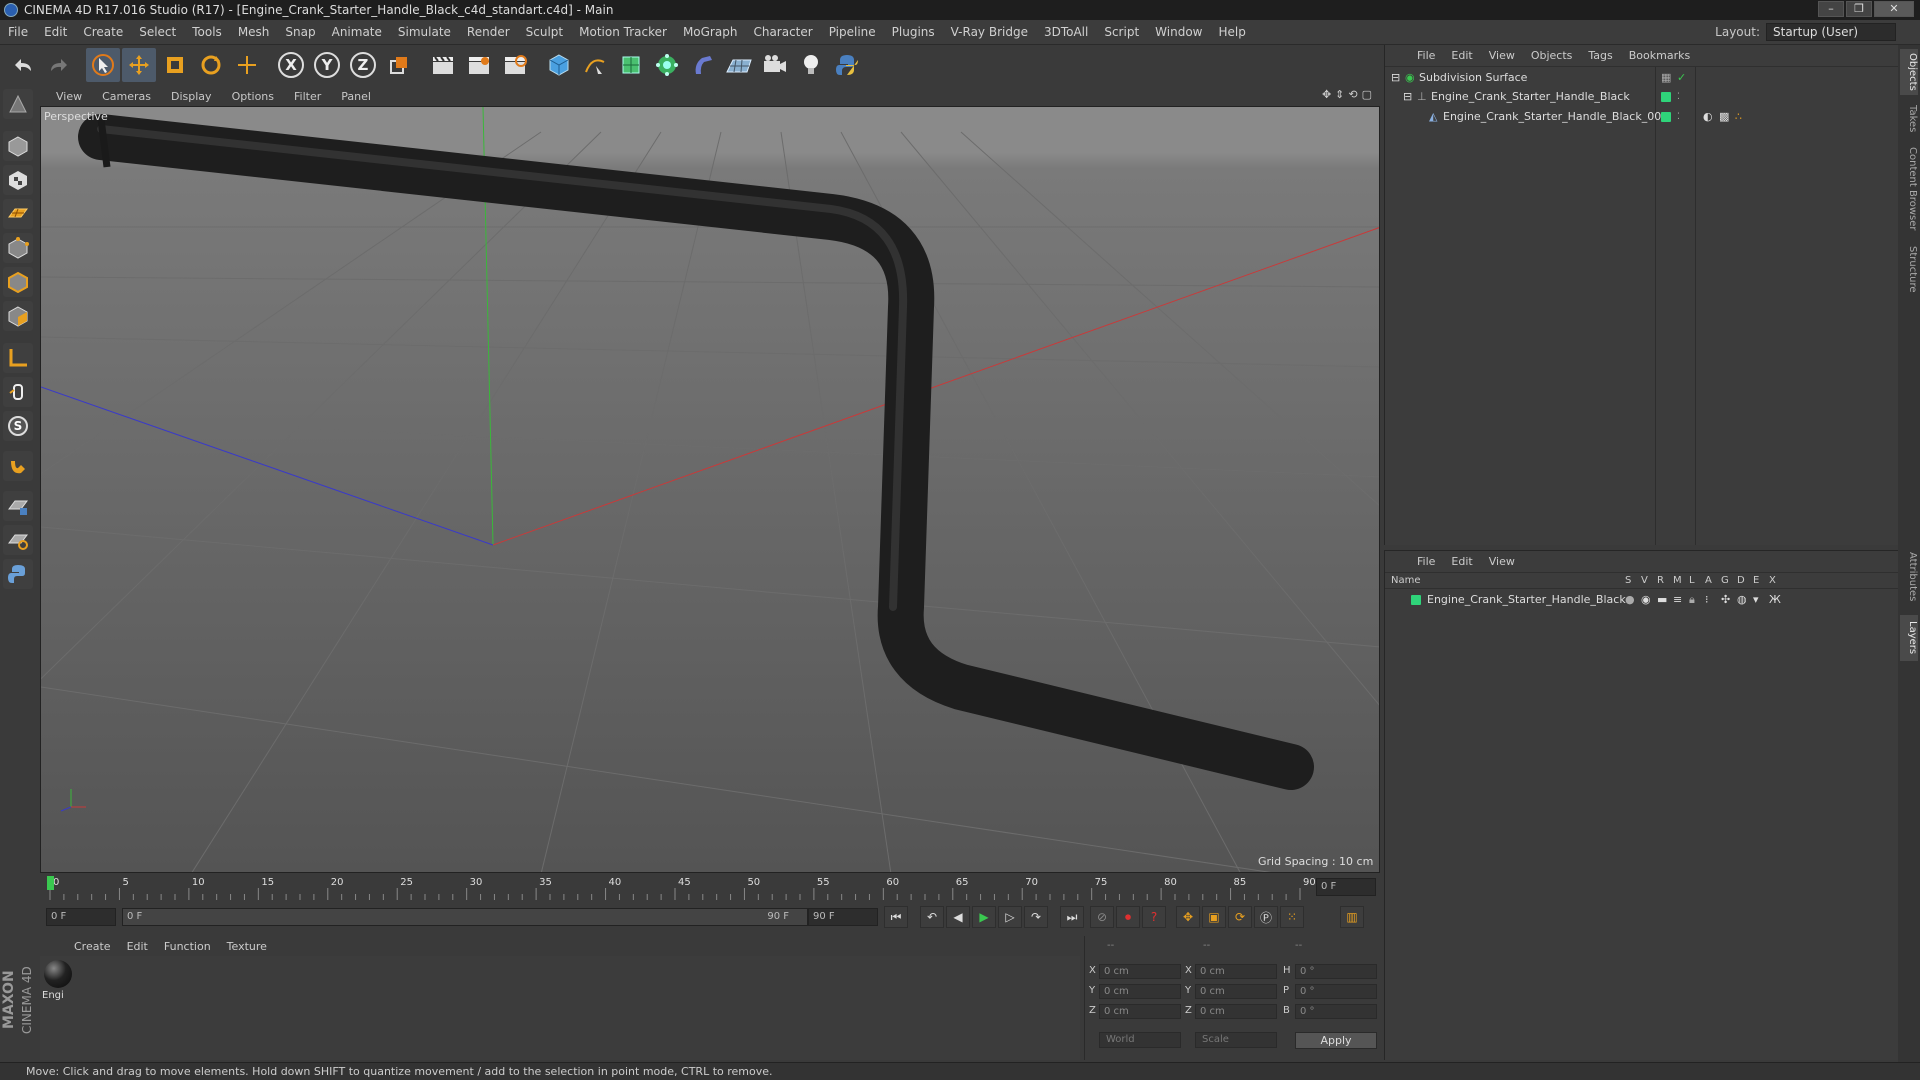  What do you see at coordinates (852, 32) in the screenshot?
I see `menu-pipeline: Pipeline` at bounding box center [852, 32].